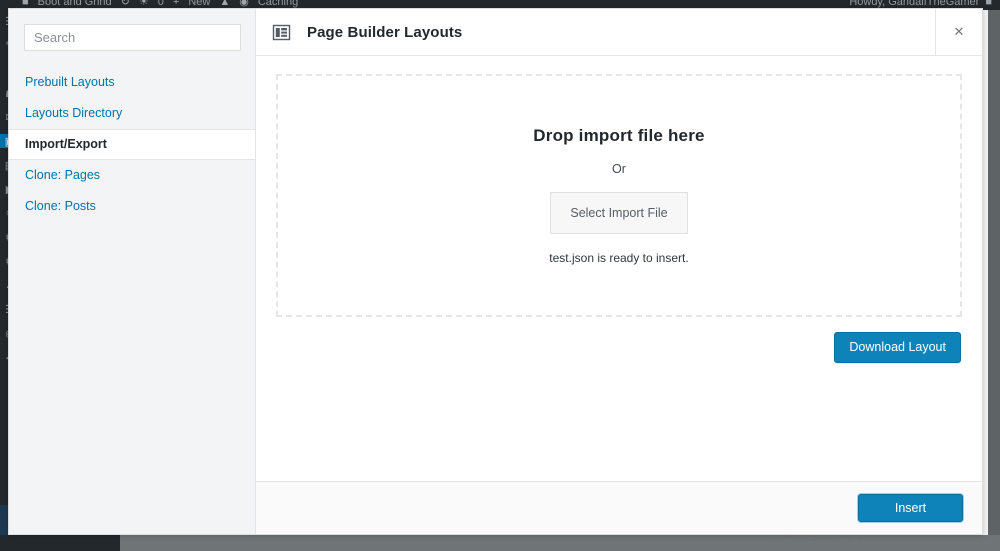  Describe the element at coordinates (560, 543) in the screenshot. I see `bottom-gray-strip` at that location.